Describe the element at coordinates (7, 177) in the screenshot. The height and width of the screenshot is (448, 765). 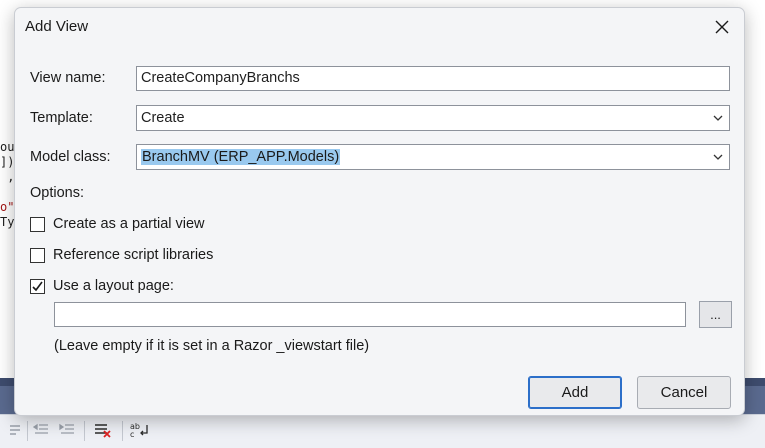
I see `code-line: ,` at that location.